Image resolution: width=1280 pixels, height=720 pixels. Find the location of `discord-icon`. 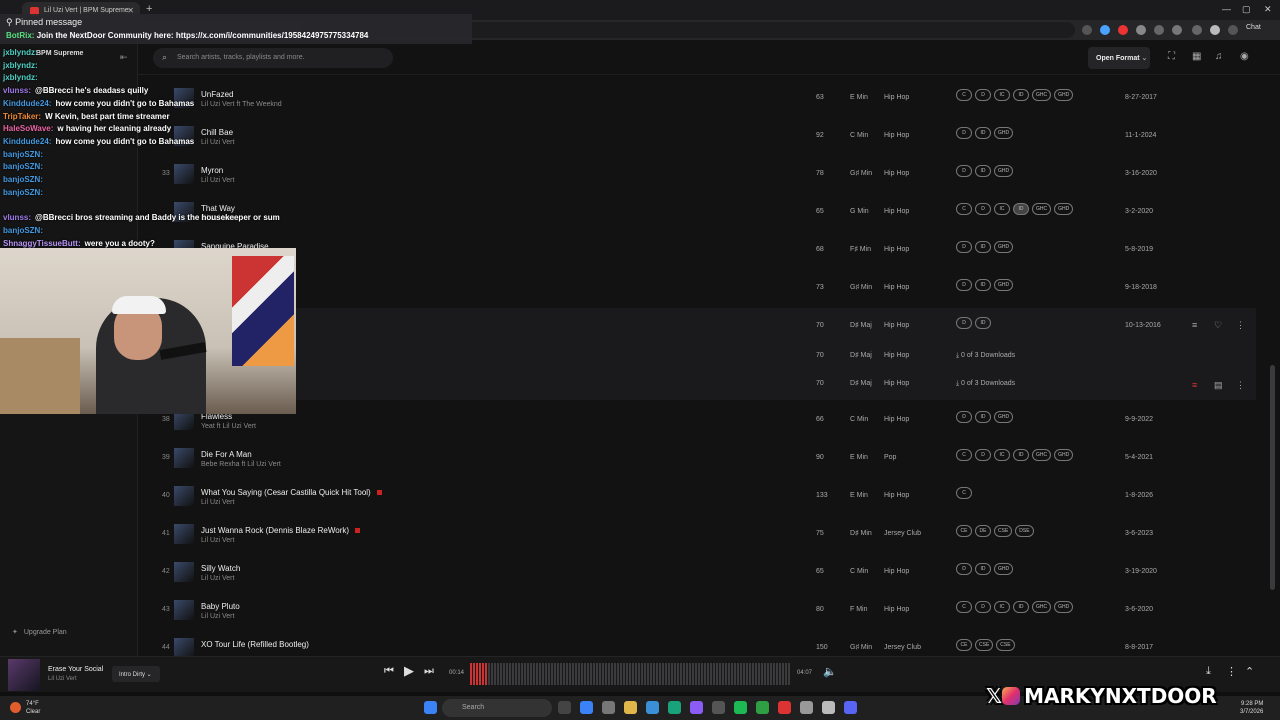

discord-icon is located at coordinates (850, 707).